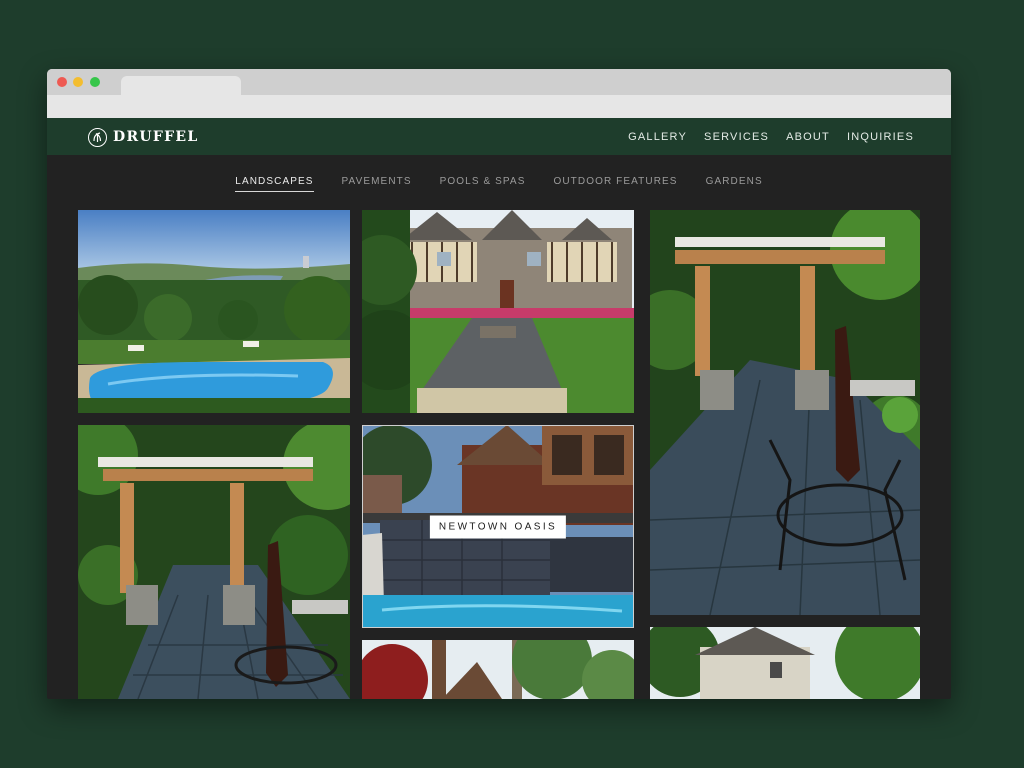 The height and width of the screenshot is (768, 1024). I want to click on gallery-photo-pergola-patio, so click(214, 562).